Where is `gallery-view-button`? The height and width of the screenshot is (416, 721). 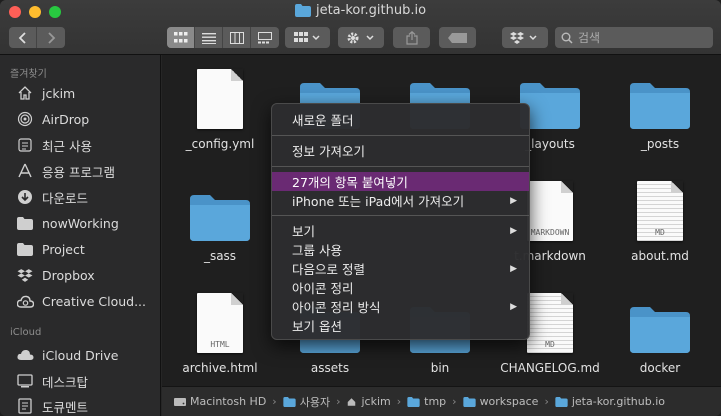 gallery-view-button is located at coordinates (265, 37).